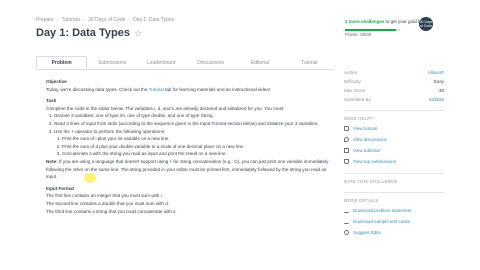 The height and width of the screenshot is (270, 480). What do you see at coordinates (394, 210) in the screenshot?
I see `download-statement-link: Download problem statement` at bounding box center [394, 210].